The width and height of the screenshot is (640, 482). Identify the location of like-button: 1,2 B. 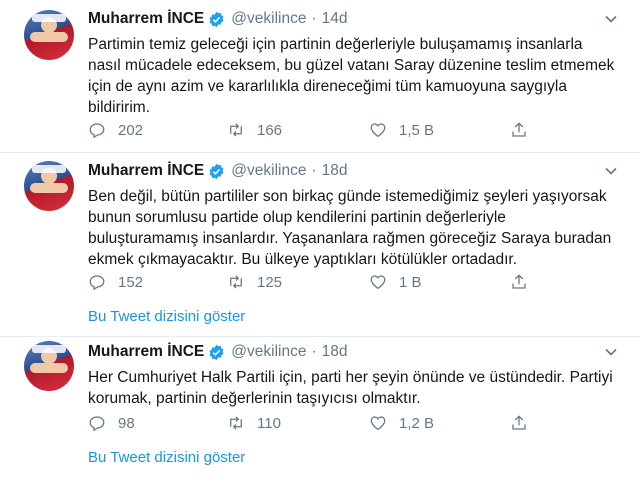
(401, 423).